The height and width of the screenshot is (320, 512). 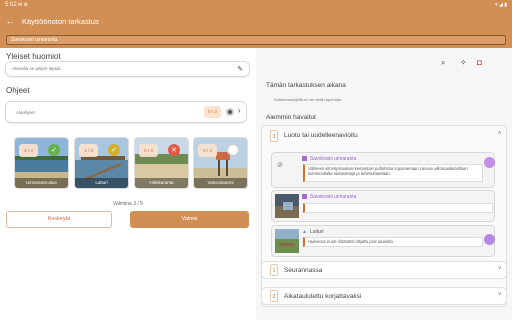 What do you see at coordinates (500, 134) in the screenshot?
I see `chevron-up-icon: ˄` at bounding box center [500, 134].